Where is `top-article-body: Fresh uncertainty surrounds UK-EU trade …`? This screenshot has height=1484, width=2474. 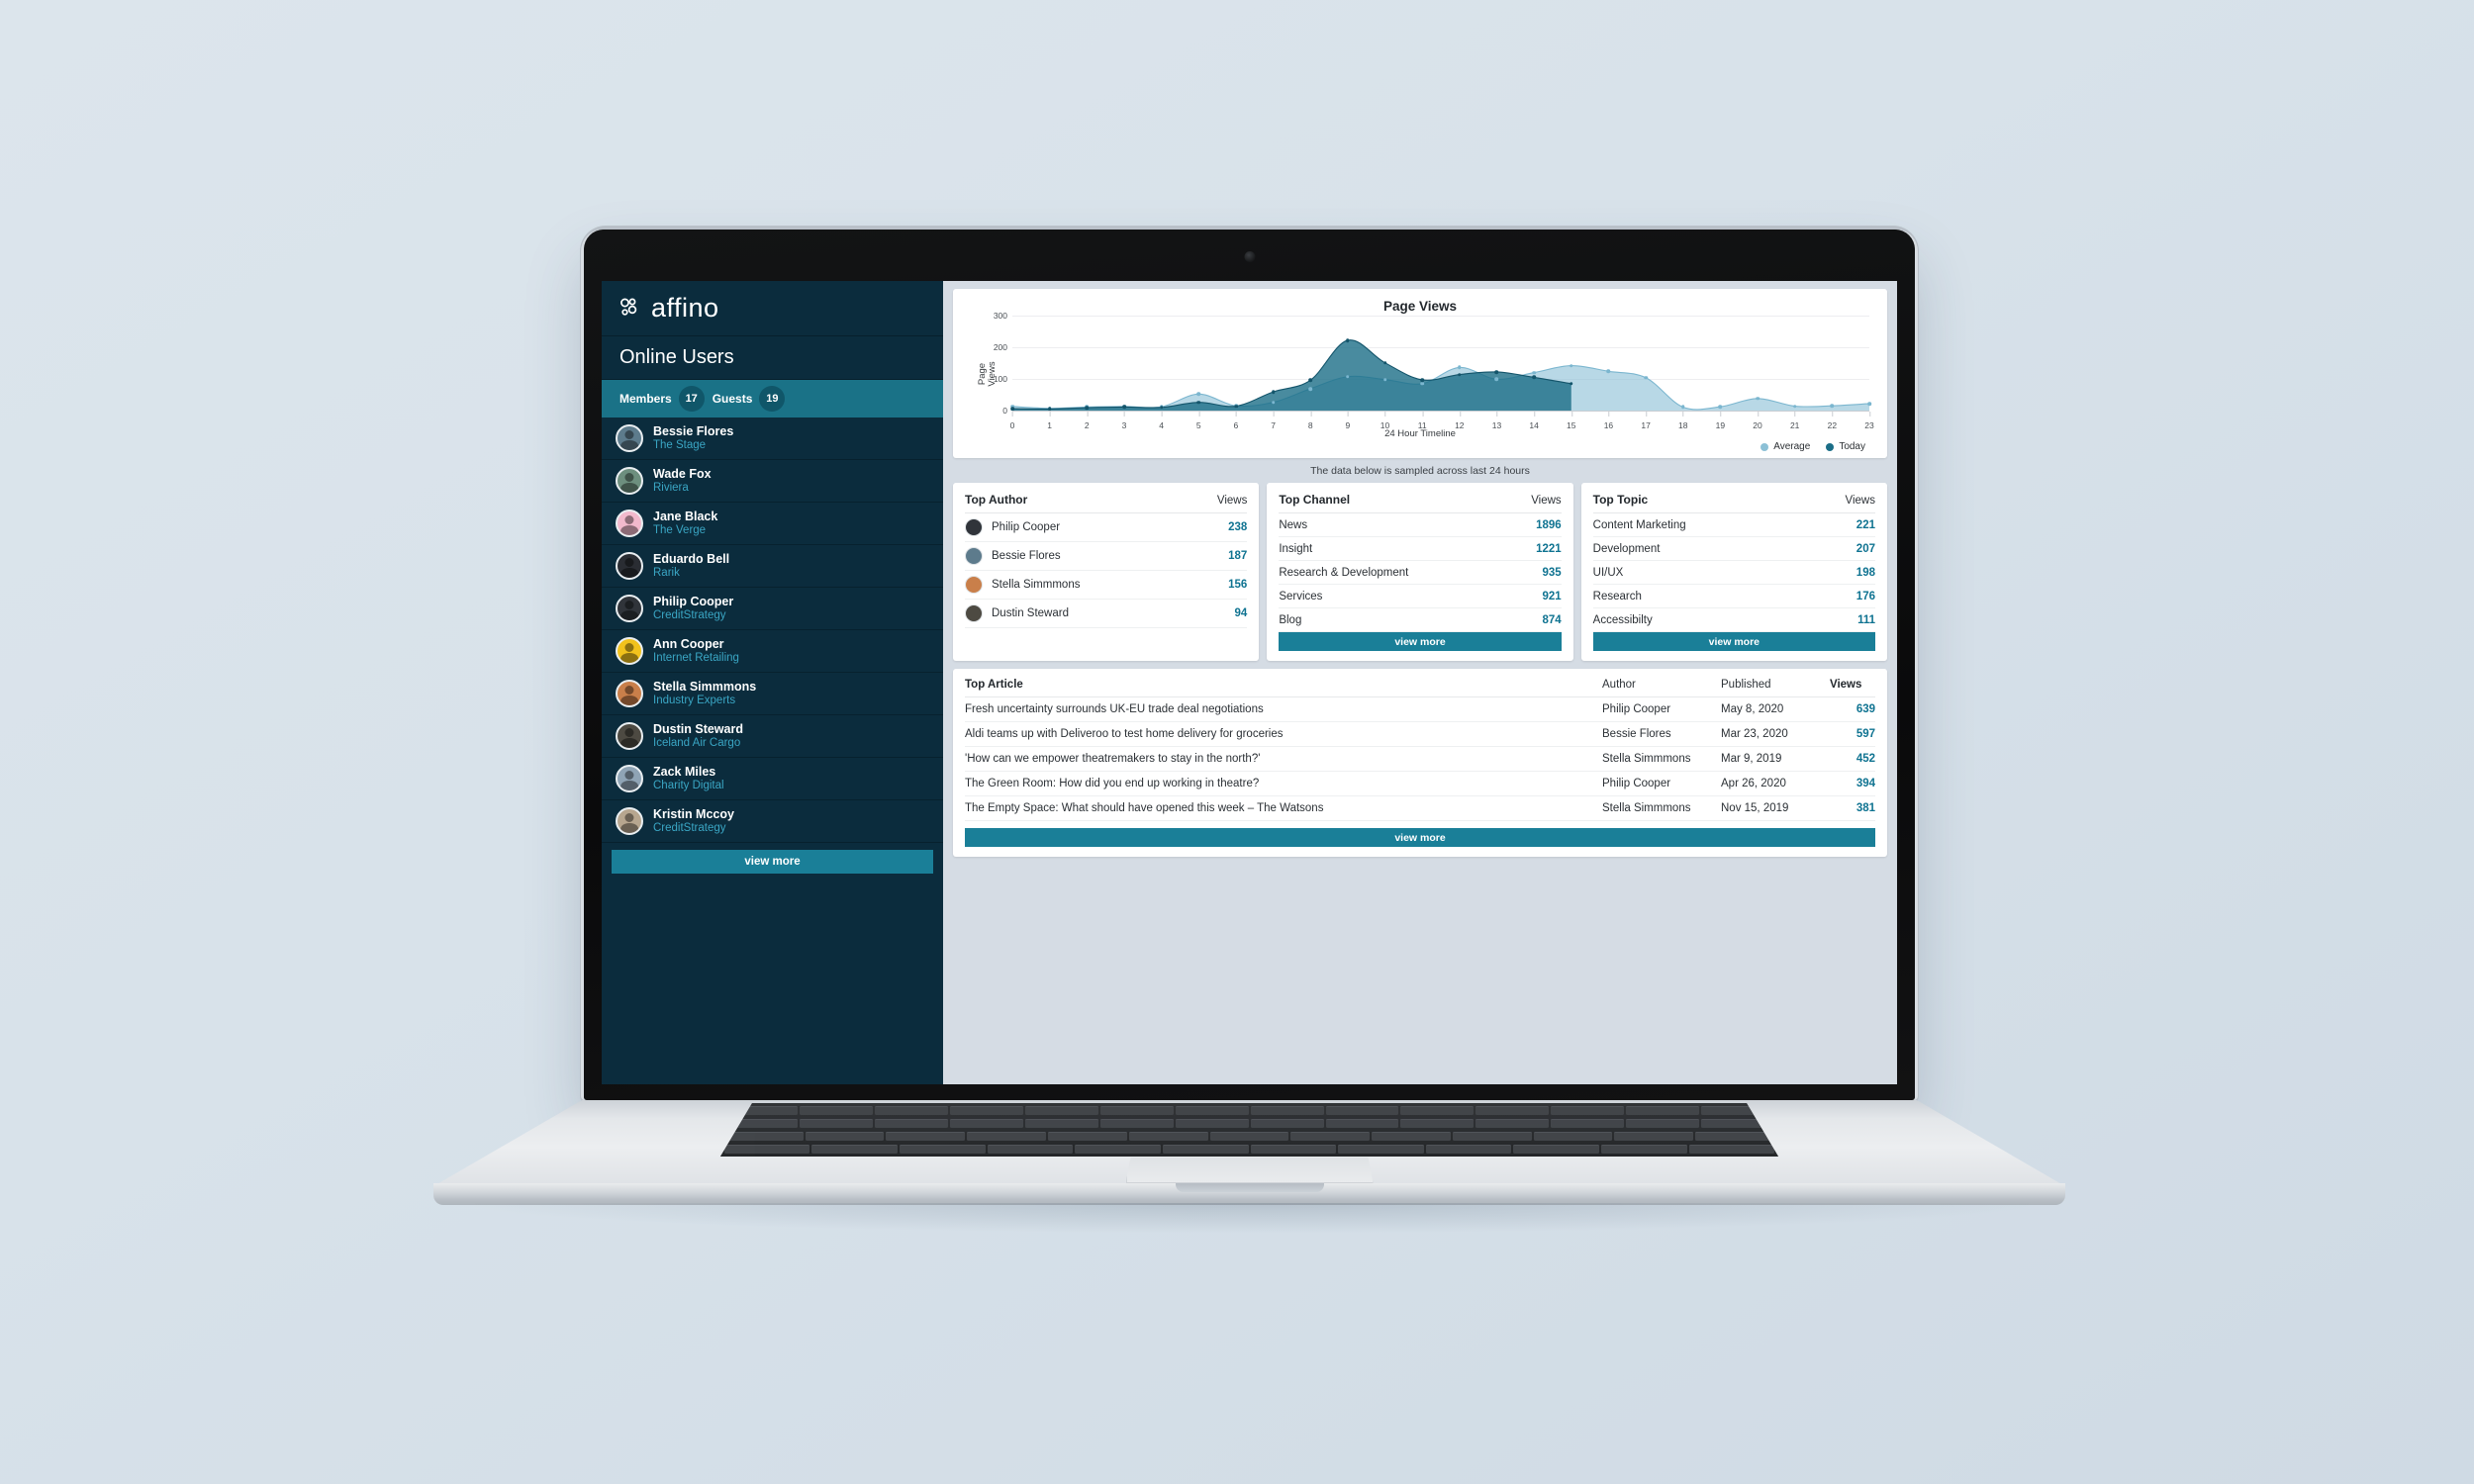
top-article-body: Fresh uncertainty surrounds UK-EU trade … is located at coordinates (1420, 758).